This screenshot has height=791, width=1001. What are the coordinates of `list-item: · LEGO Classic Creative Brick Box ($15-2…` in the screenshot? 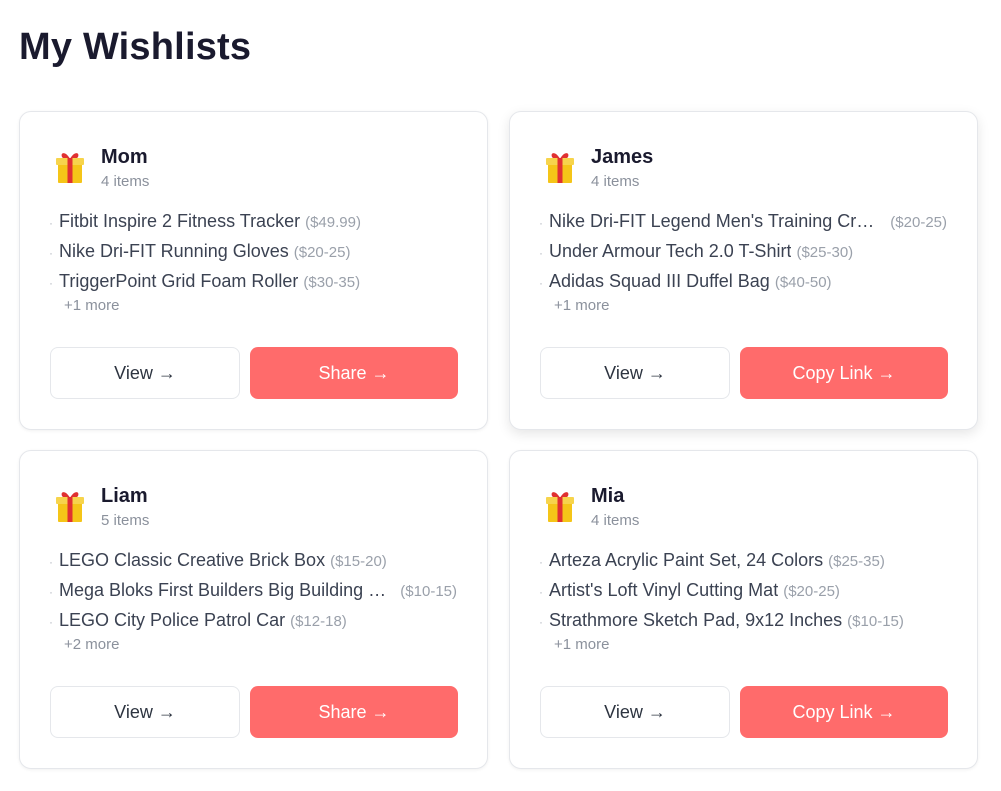 It's located at (253, 560).